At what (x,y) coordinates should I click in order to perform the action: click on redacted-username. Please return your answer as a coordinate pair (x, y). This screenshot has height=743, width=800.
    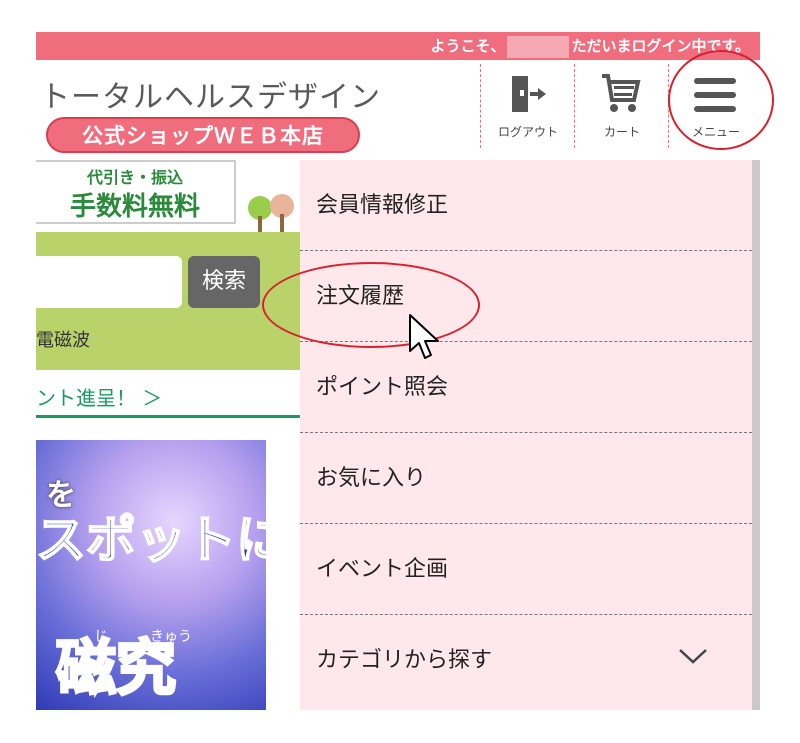
    Looking at the image, I should click on (538, 46).